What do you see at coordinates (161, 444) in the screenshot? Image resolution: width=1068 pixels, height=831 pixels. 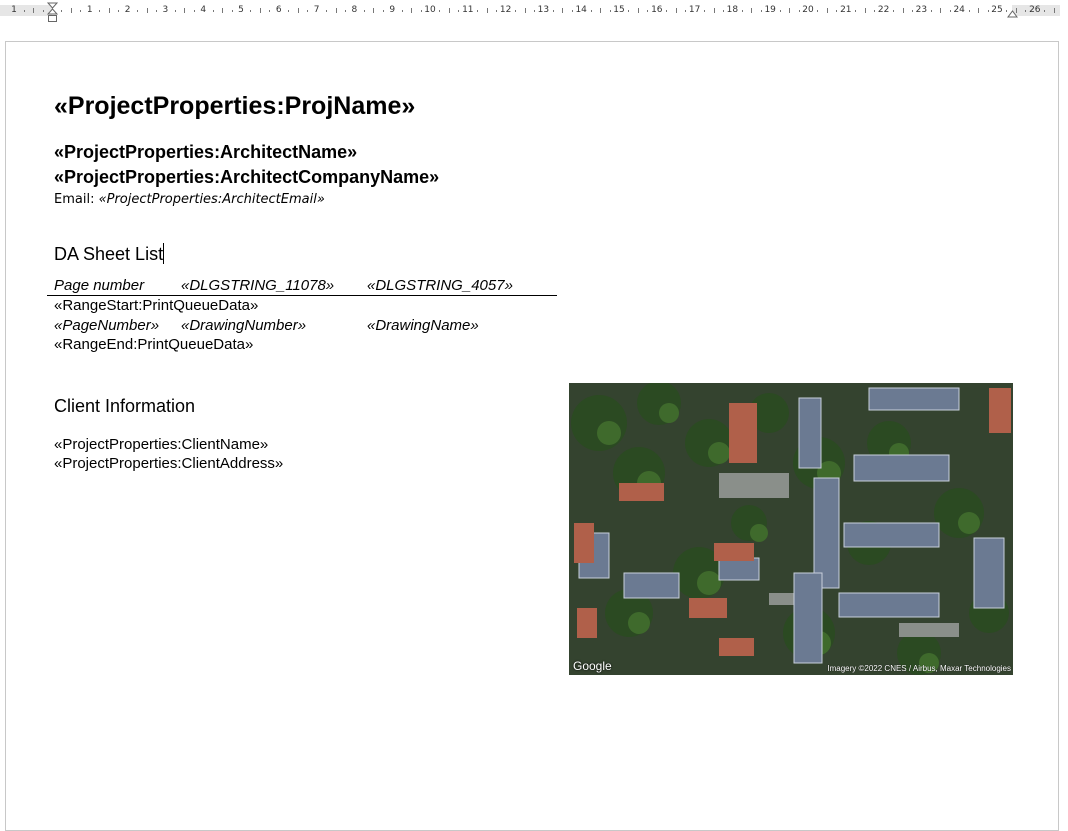 I see `client-name-field: «ProjectProperties:ClientName»` at bounding box center [161, 444].